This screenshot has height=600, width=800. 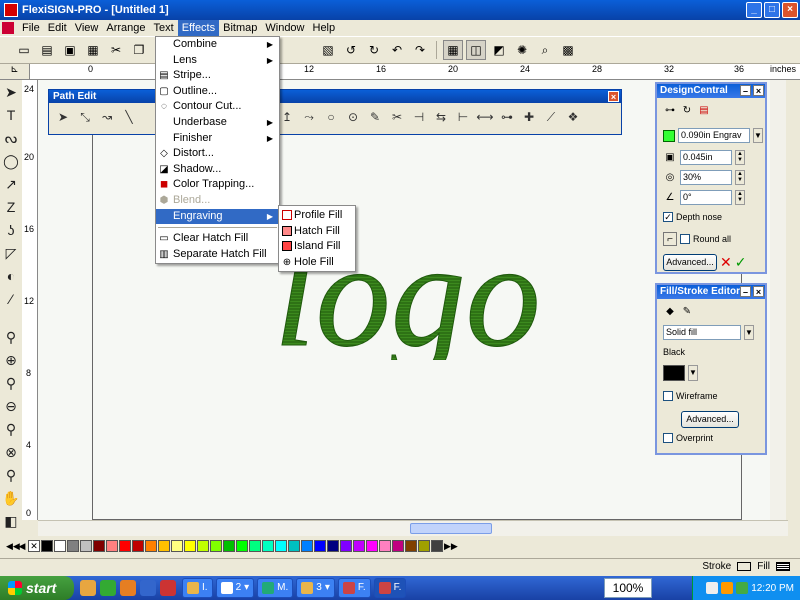 I want to click on rotate-left-icon: ↺, so click(x=351, y=50).